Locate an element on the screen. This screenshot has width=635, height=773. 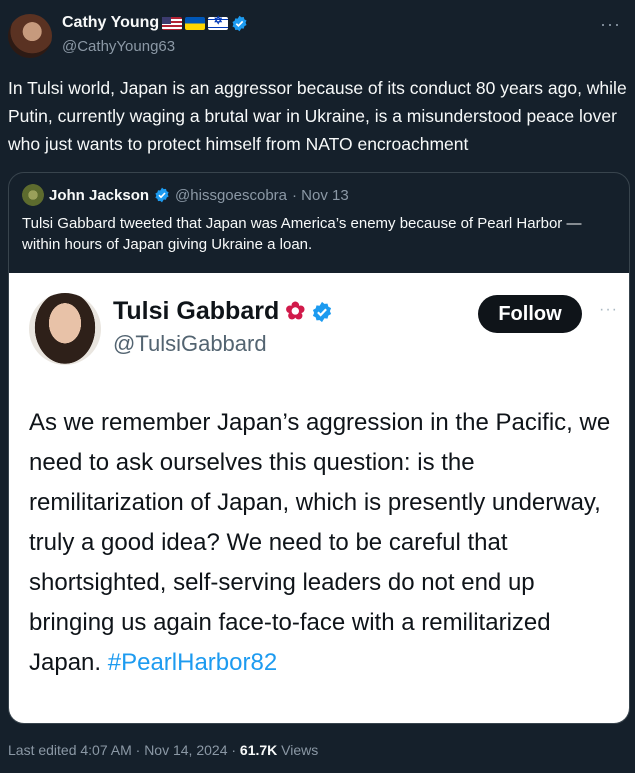
views-label: Views is located at coordinates (298, 750).